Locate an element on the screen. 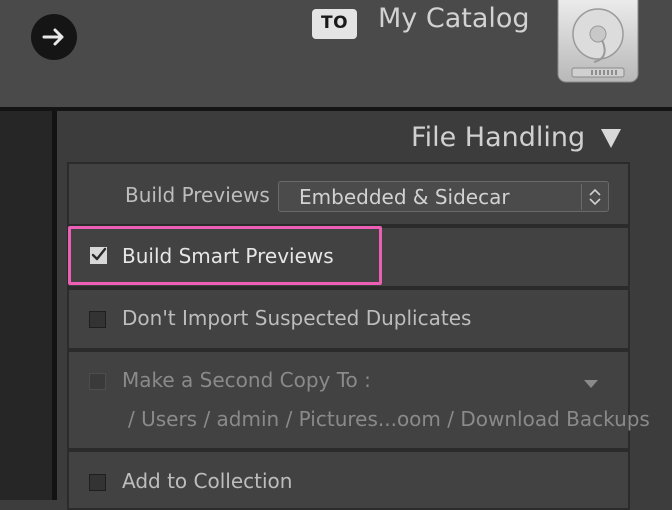 Image resolution: width=672 pixels, height=510 pixels. select-separator is located at coordinates (581, 197).